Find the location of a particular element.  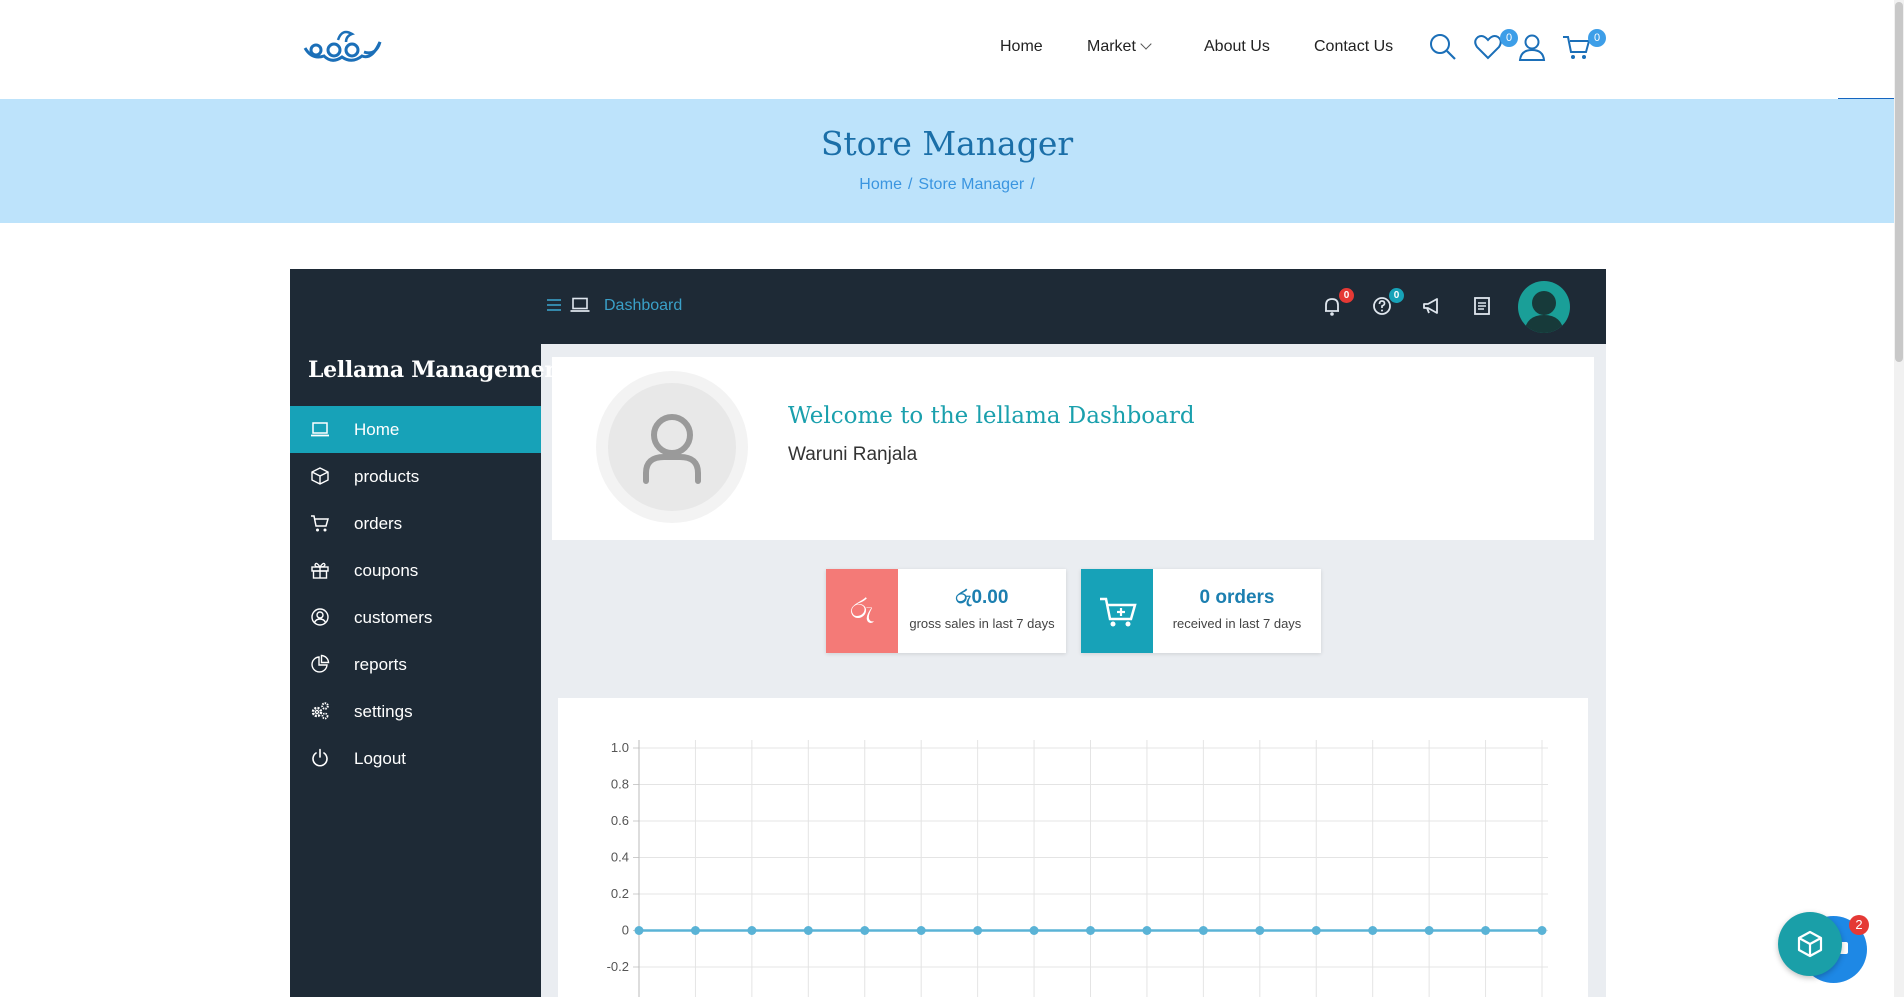

avatar-placeholder is located at coordinates (672, 447).